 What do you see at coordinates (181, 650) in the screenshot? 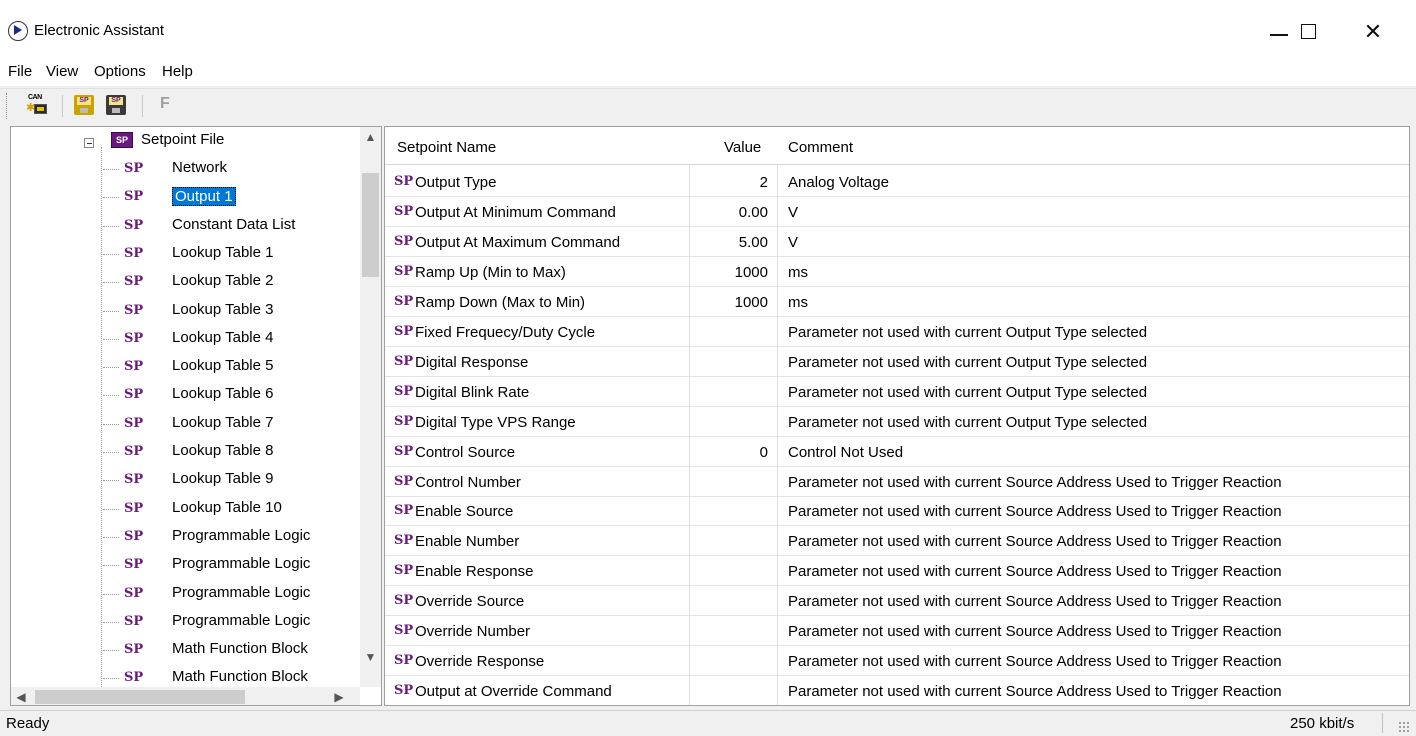
I see `tree-item: SP Math Function Block` at bounding box center [181, 650].